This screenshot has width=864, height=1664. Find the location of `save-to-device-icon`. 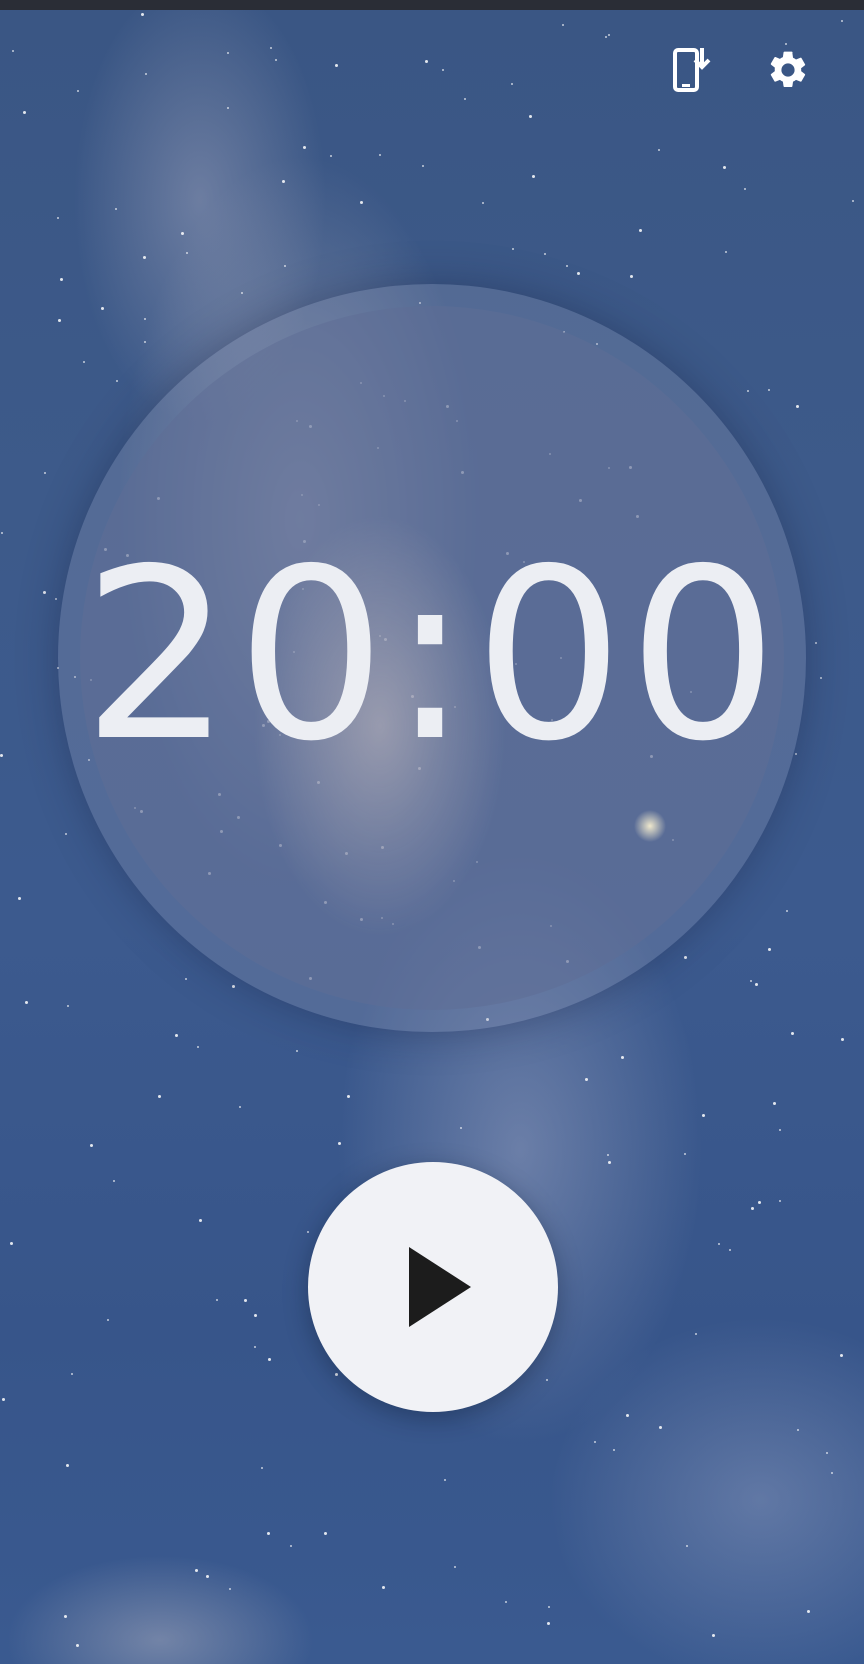

save-to-device-icon is located at coordinates (692, 70).